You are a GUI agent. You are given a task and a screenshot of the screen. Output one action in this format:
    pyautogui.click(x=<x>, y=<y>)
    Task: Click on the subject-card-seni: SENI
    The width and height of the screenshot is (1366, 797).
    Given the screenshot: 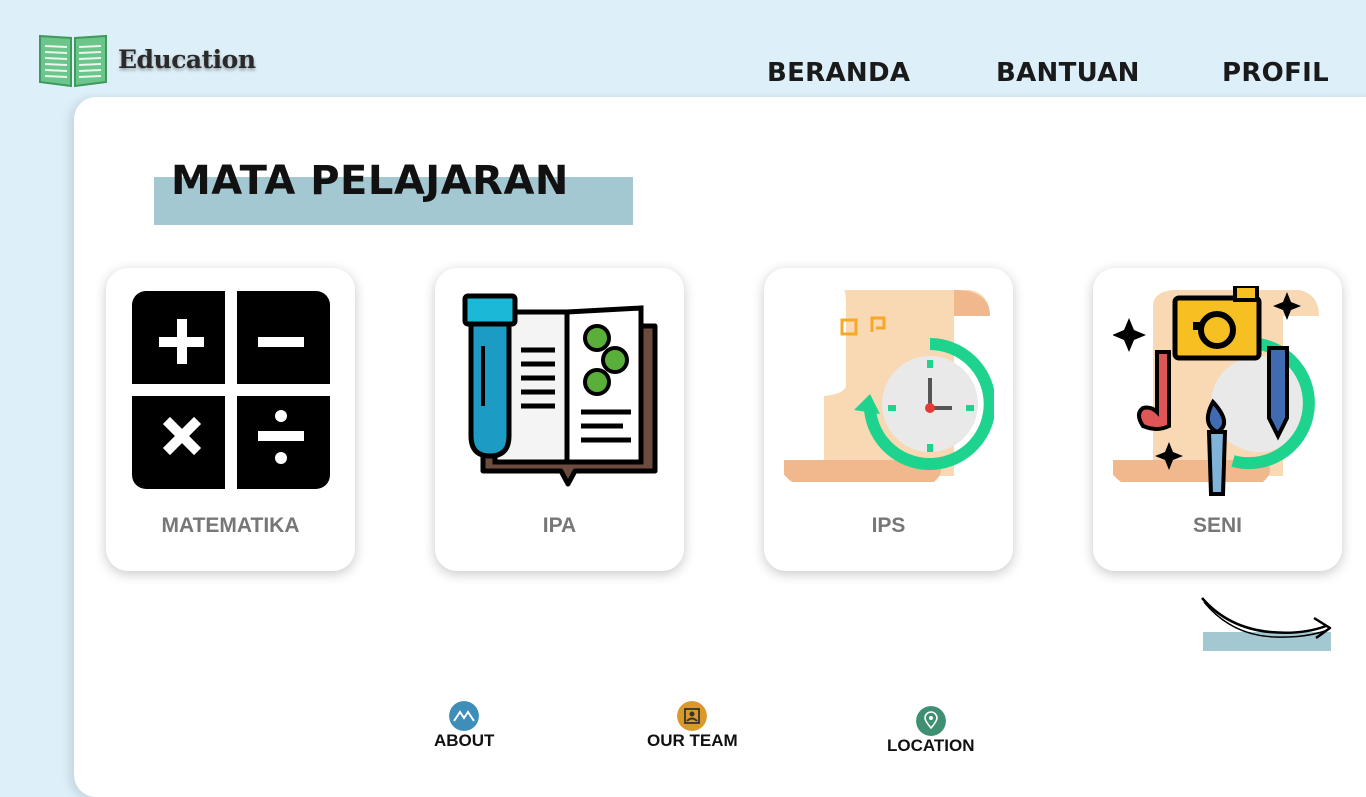 What is the action you would take?
    pyautogui.click(x=1217, y=419)
    